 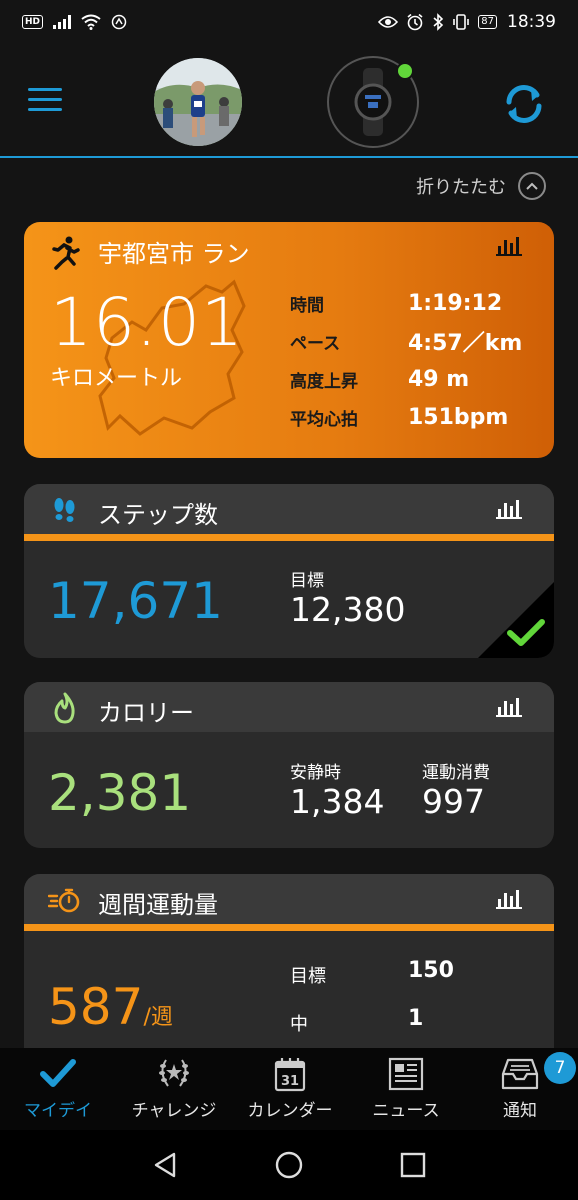 What do you see at coordinates (456, 773) in the screenshot?
I see `active-calories-label: 運動消費` at bounding box center [456, 773].